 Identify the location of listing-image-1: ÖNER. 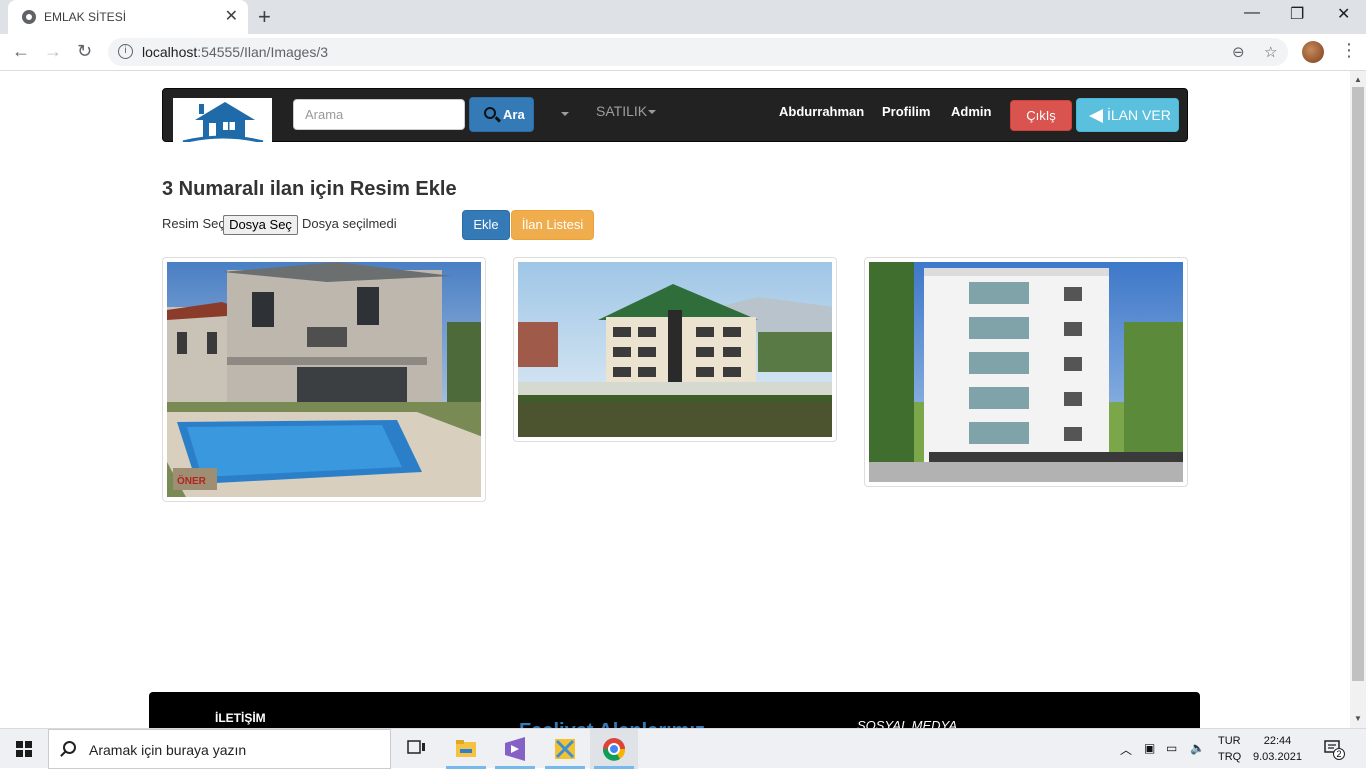
(324, 379).